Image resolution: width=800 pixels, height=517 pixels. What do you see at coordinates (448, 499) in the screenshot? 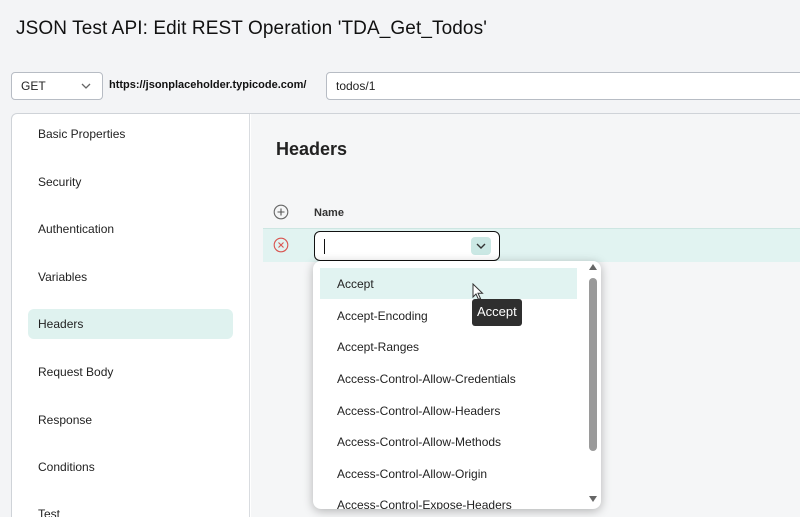
I see `dropdown-option: Access-Control-Expose-Headers` at bounding box center [448, 499].